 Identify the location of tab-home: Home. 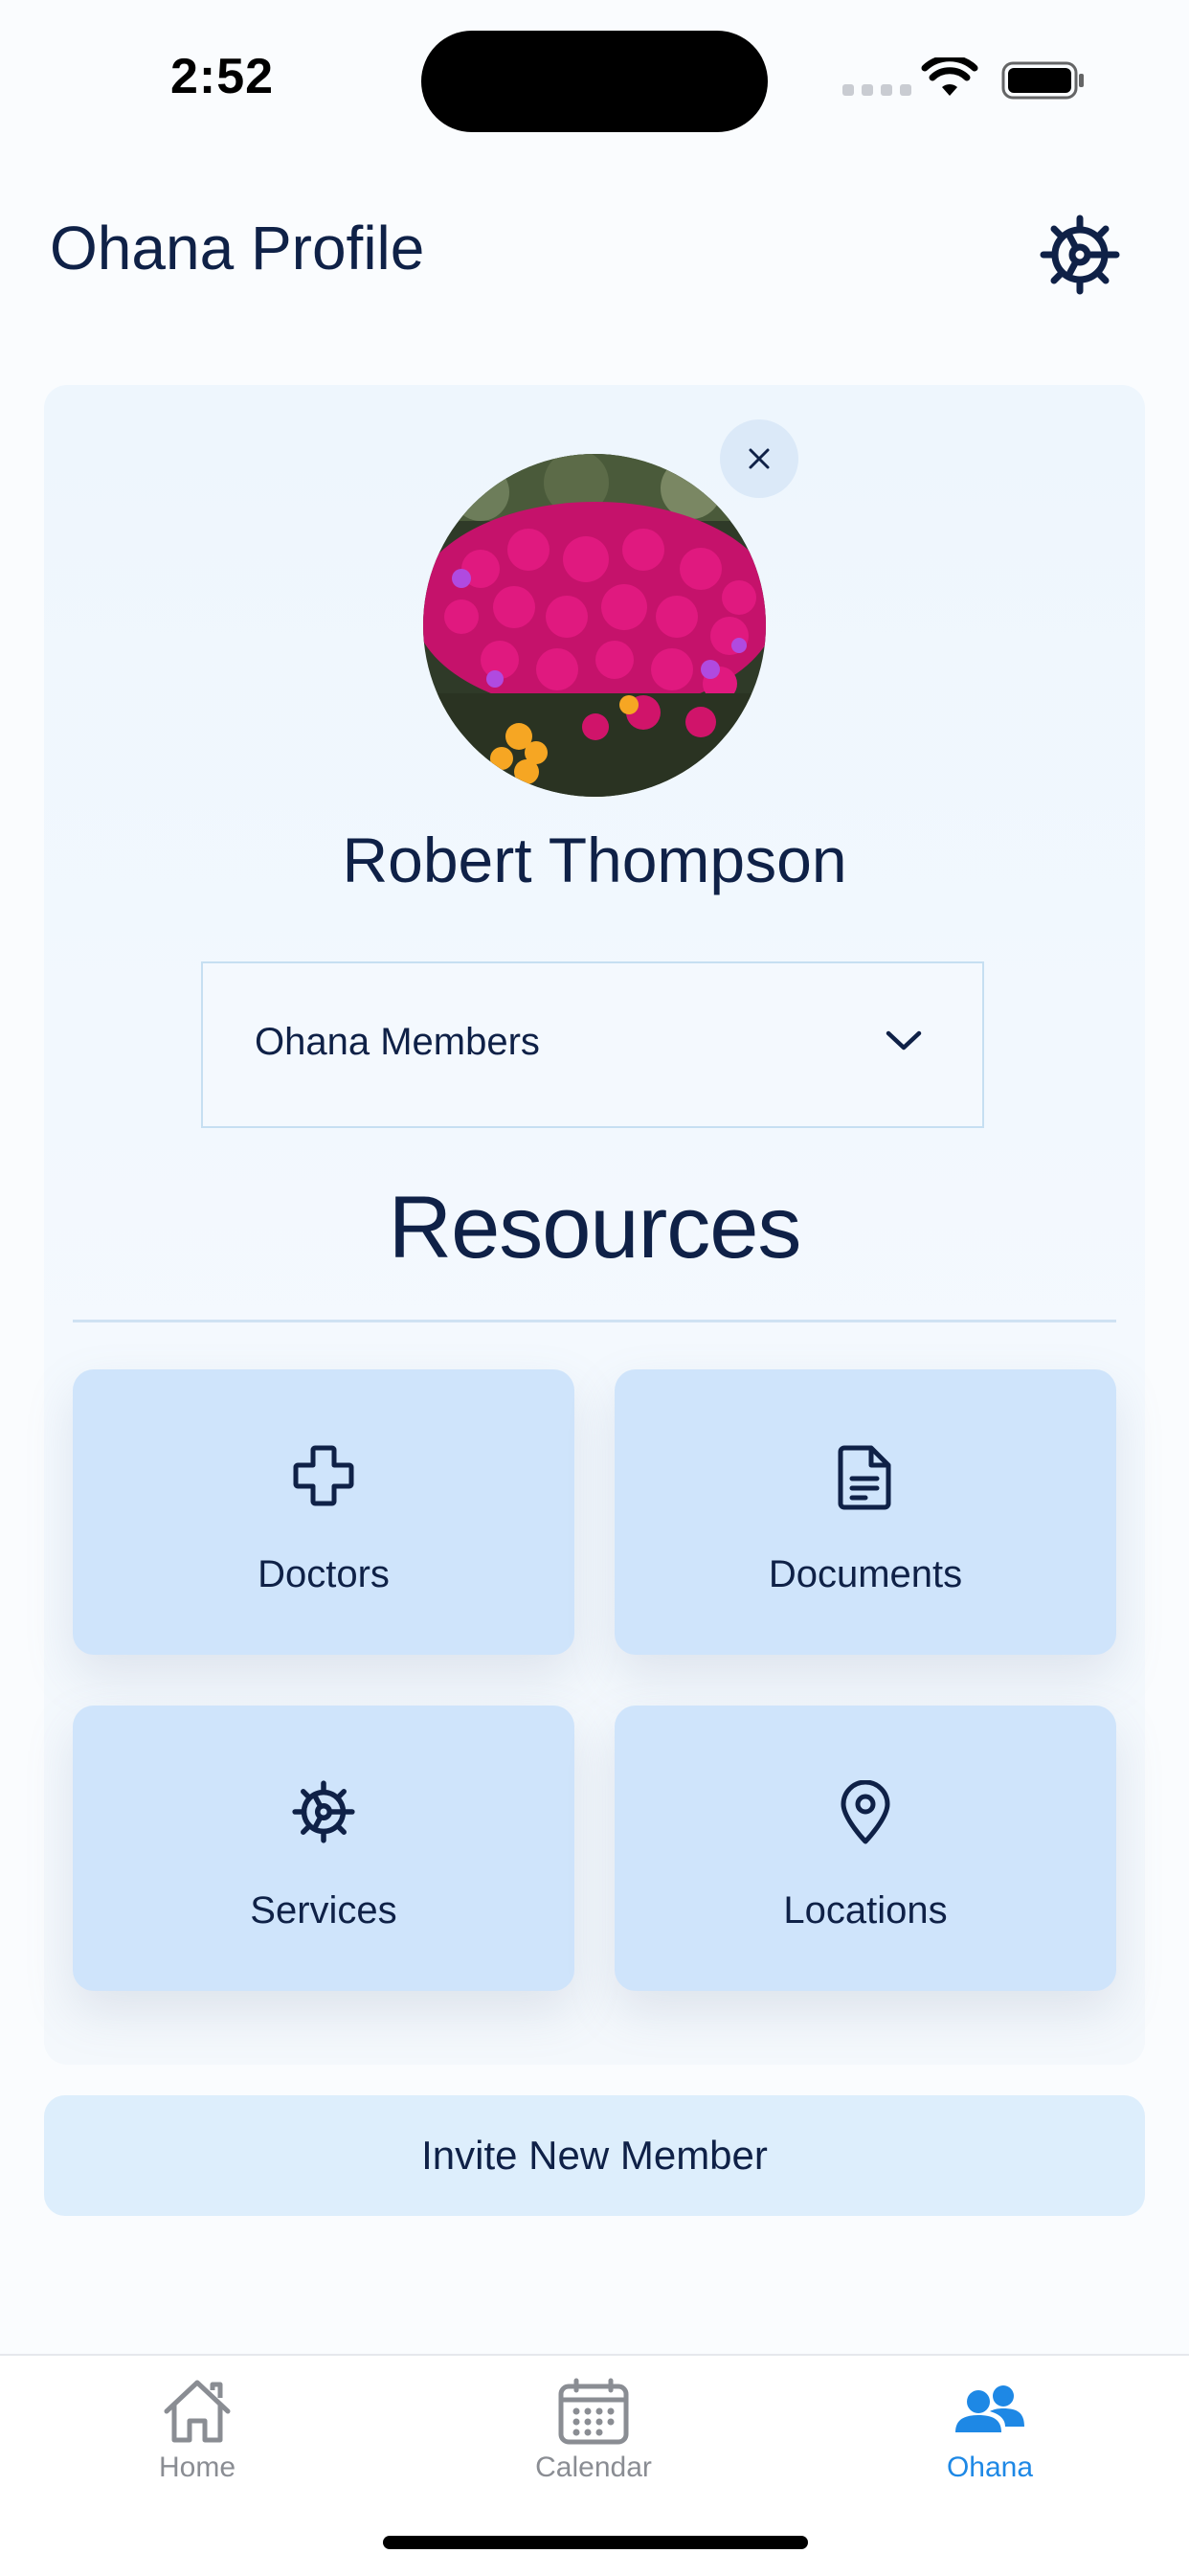
(197, 2430).